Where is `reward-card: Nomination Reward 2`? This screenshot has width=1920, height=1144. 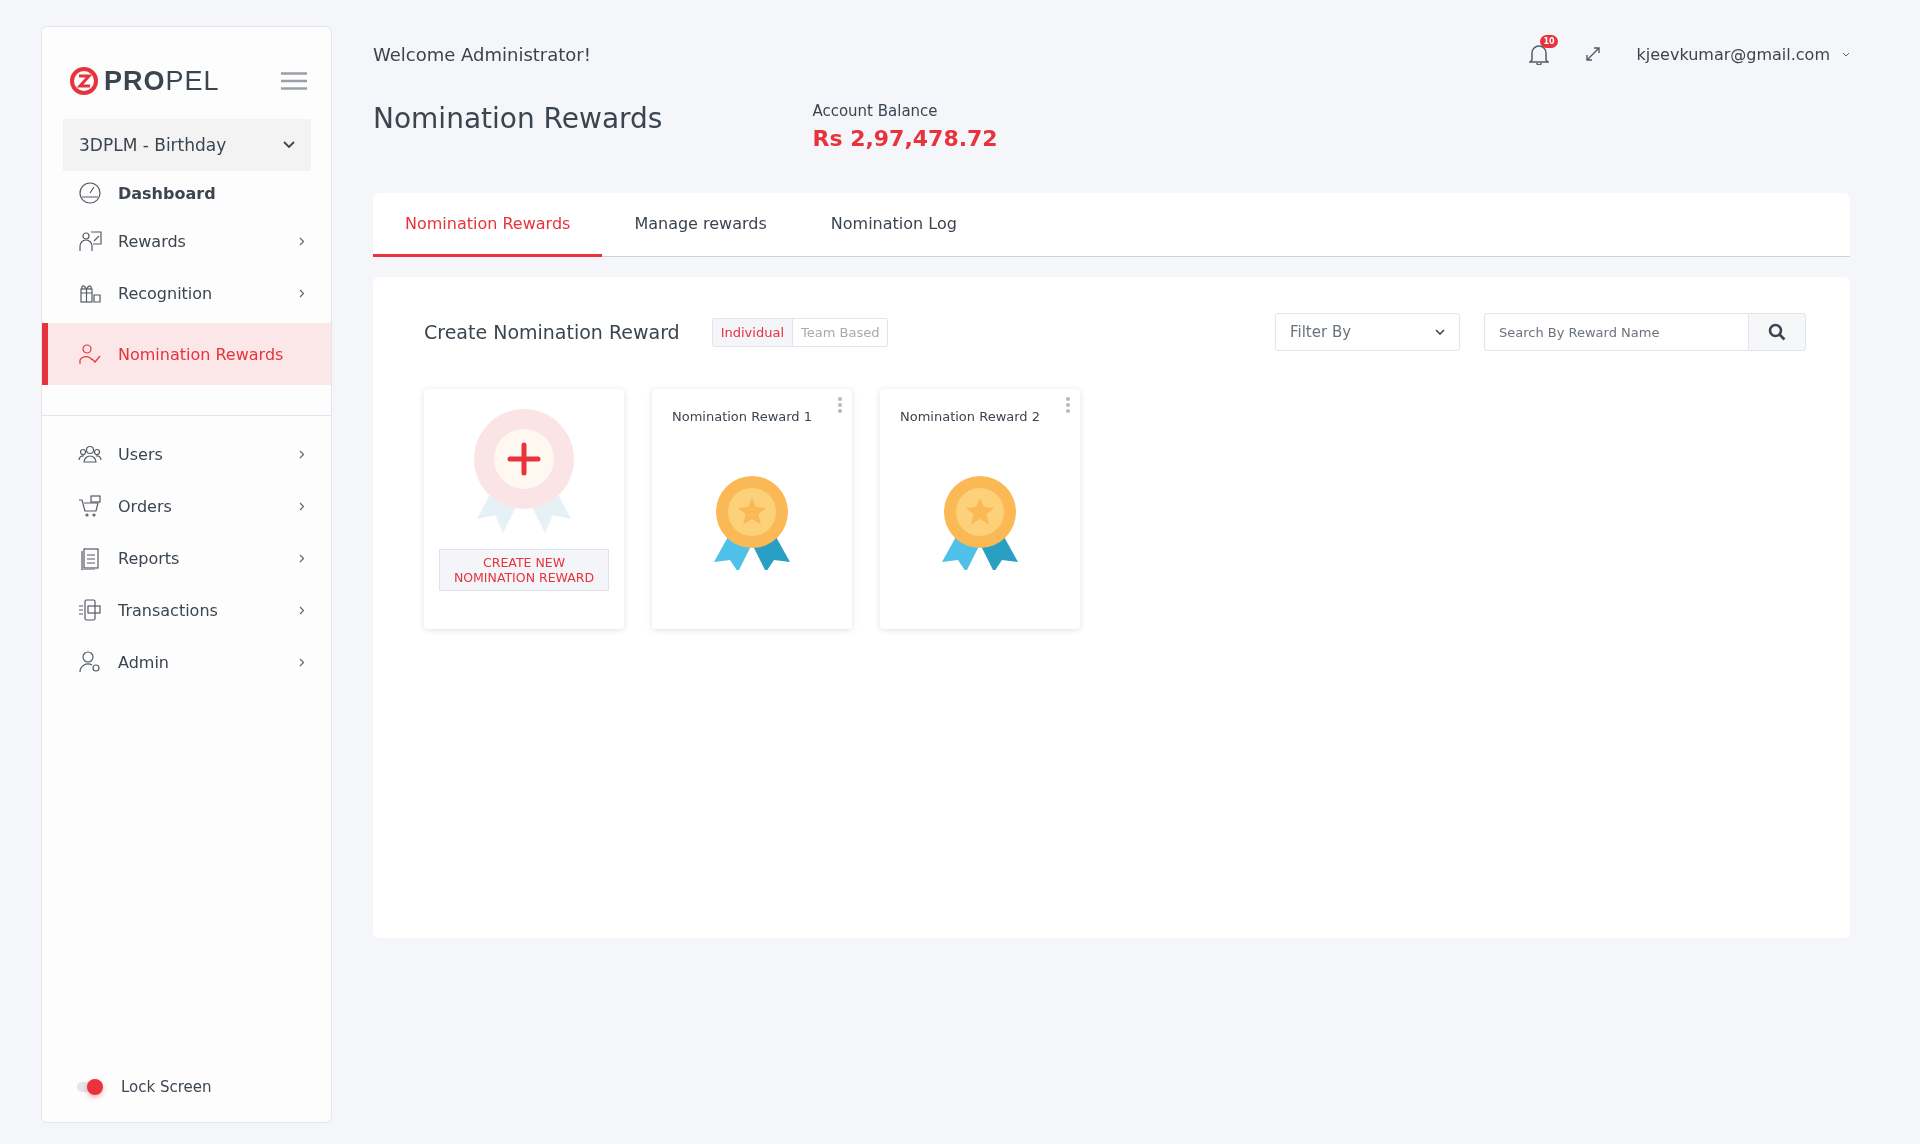 reward-card: Nomination Reward 2 is located at coordinates (980, 509).